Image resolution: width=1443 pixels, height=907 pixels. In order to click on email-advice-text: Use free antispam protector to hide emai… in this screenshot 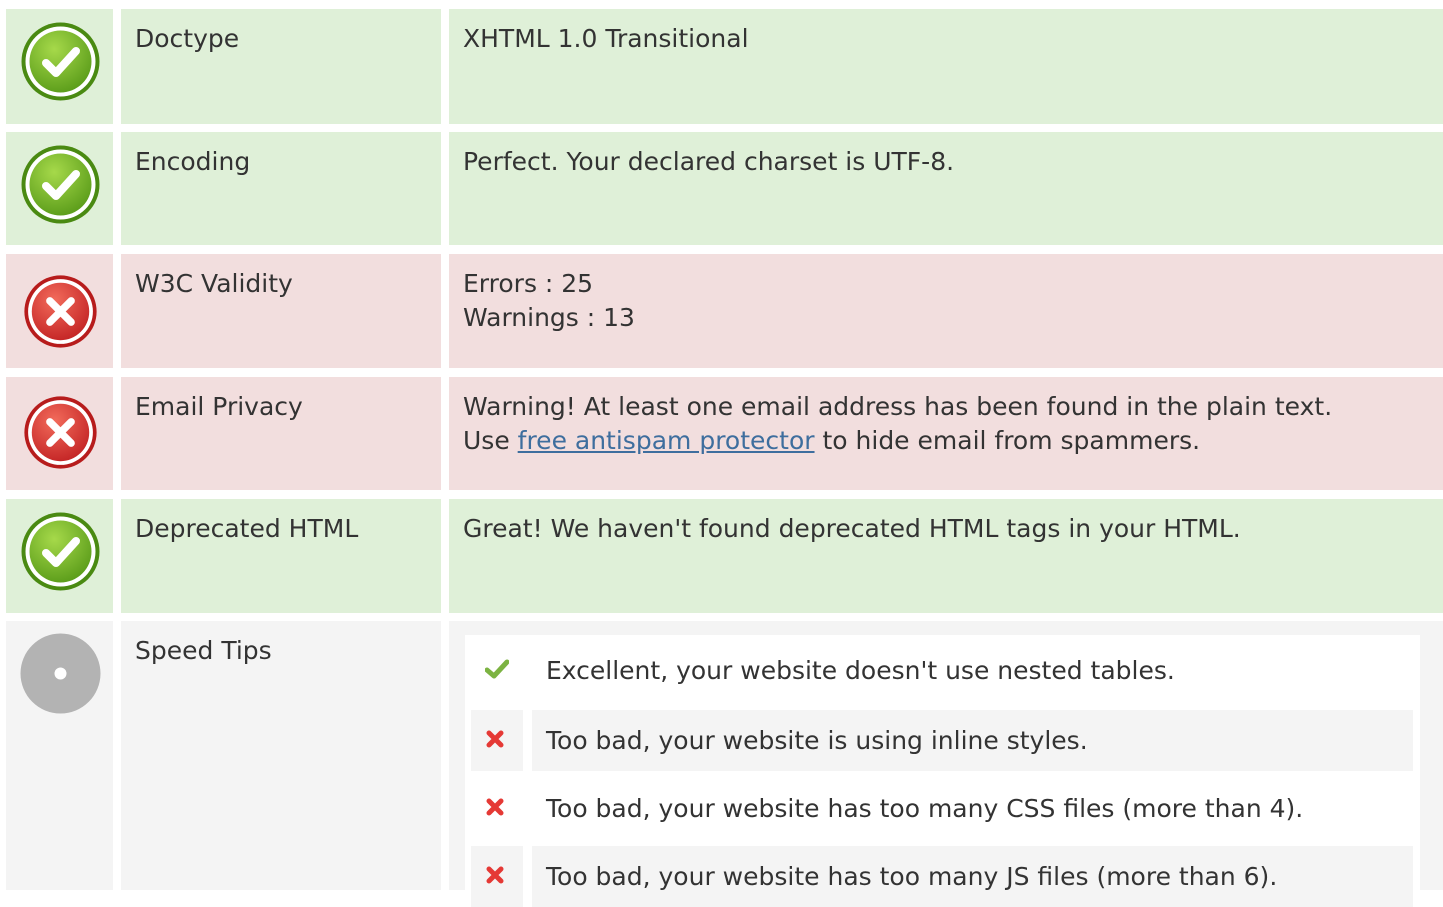, I will do `click(953, 441)`.